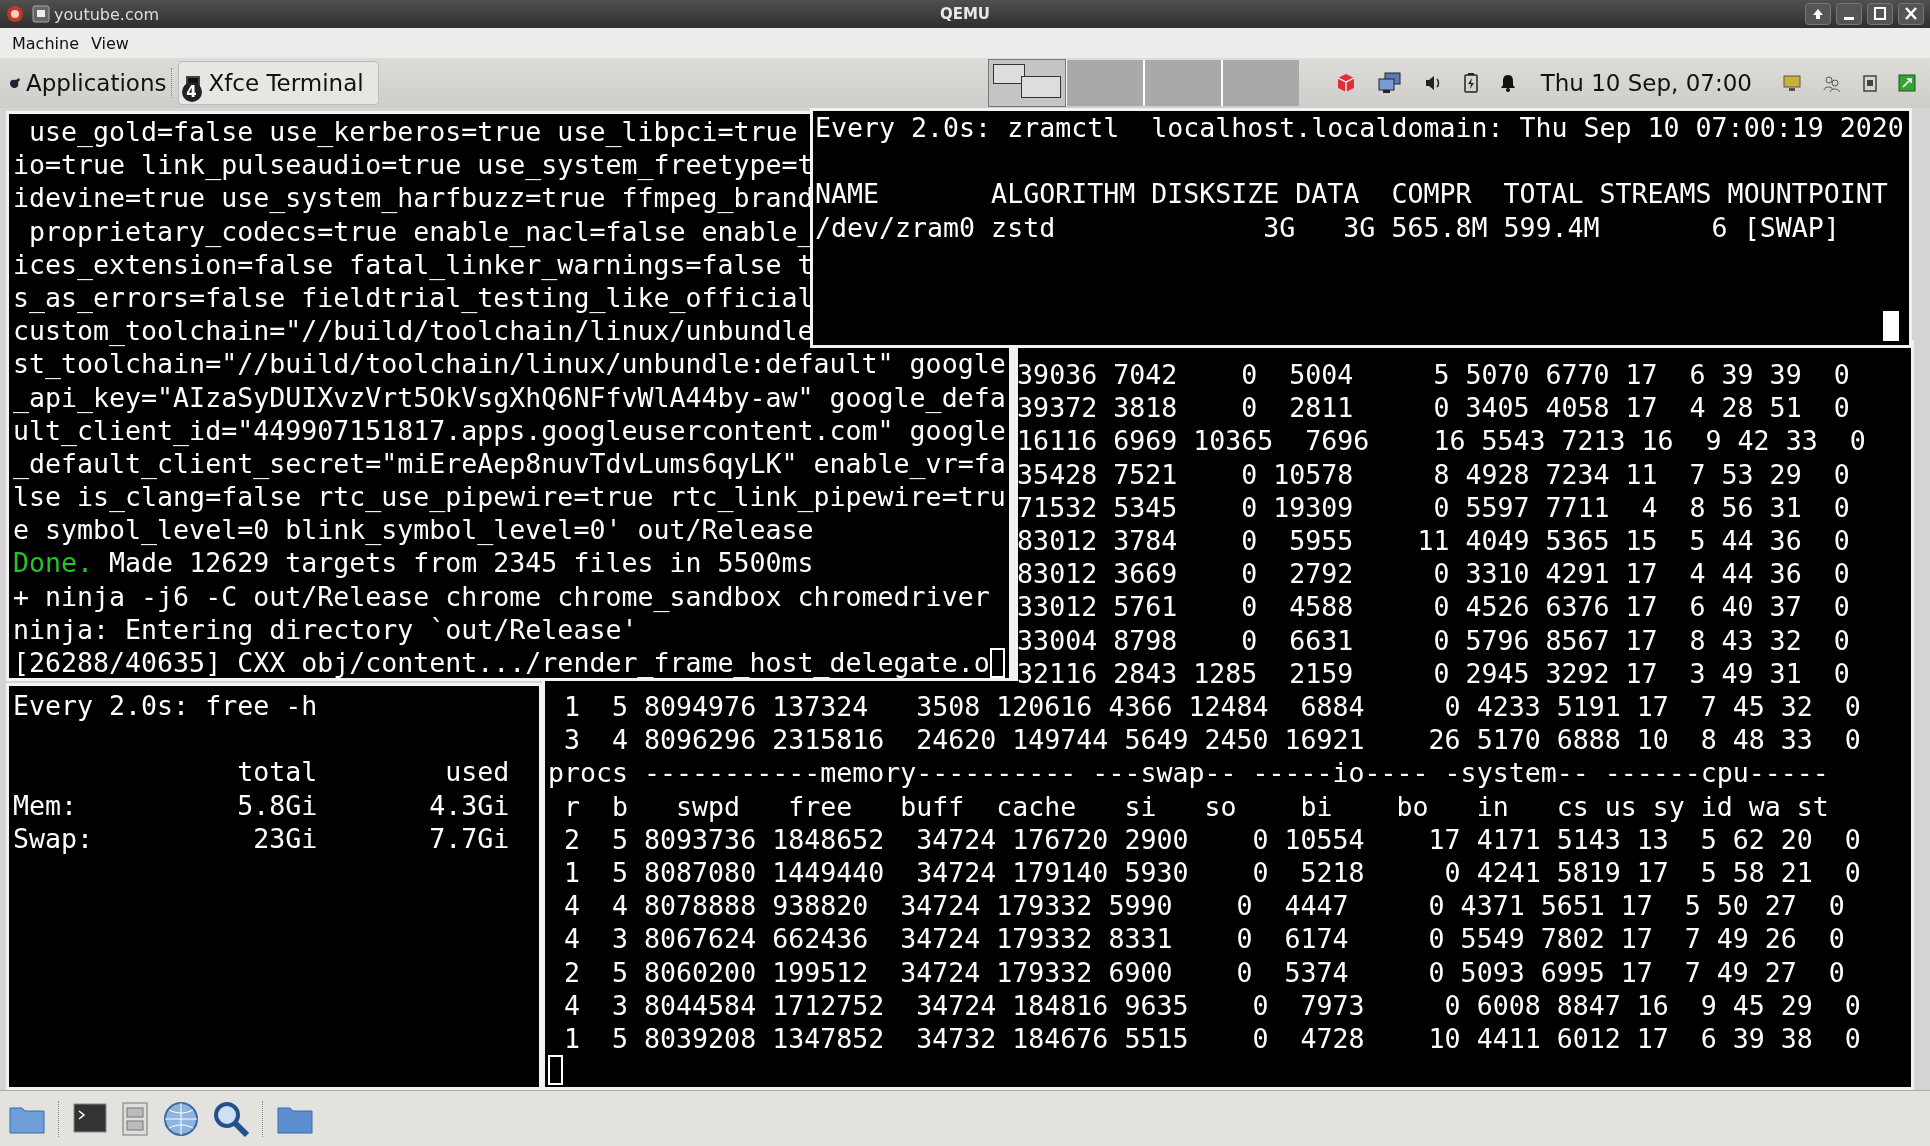 This screenshot has width=1930, height=1146. What do you see at coordinates (278, 83) in the screenshot?
I see `taskbar-button: 4 Xfce Terminal` at bounding box center [278, 83].